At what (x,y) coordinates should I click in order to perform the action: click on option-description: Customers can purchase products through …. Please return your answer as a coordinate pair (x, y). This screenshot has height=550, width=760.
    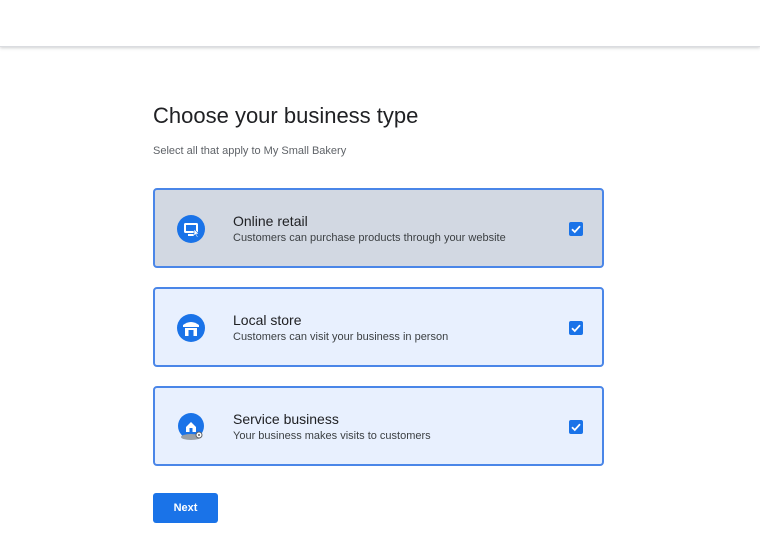
    Looking at the image, I should click on (369, 238).